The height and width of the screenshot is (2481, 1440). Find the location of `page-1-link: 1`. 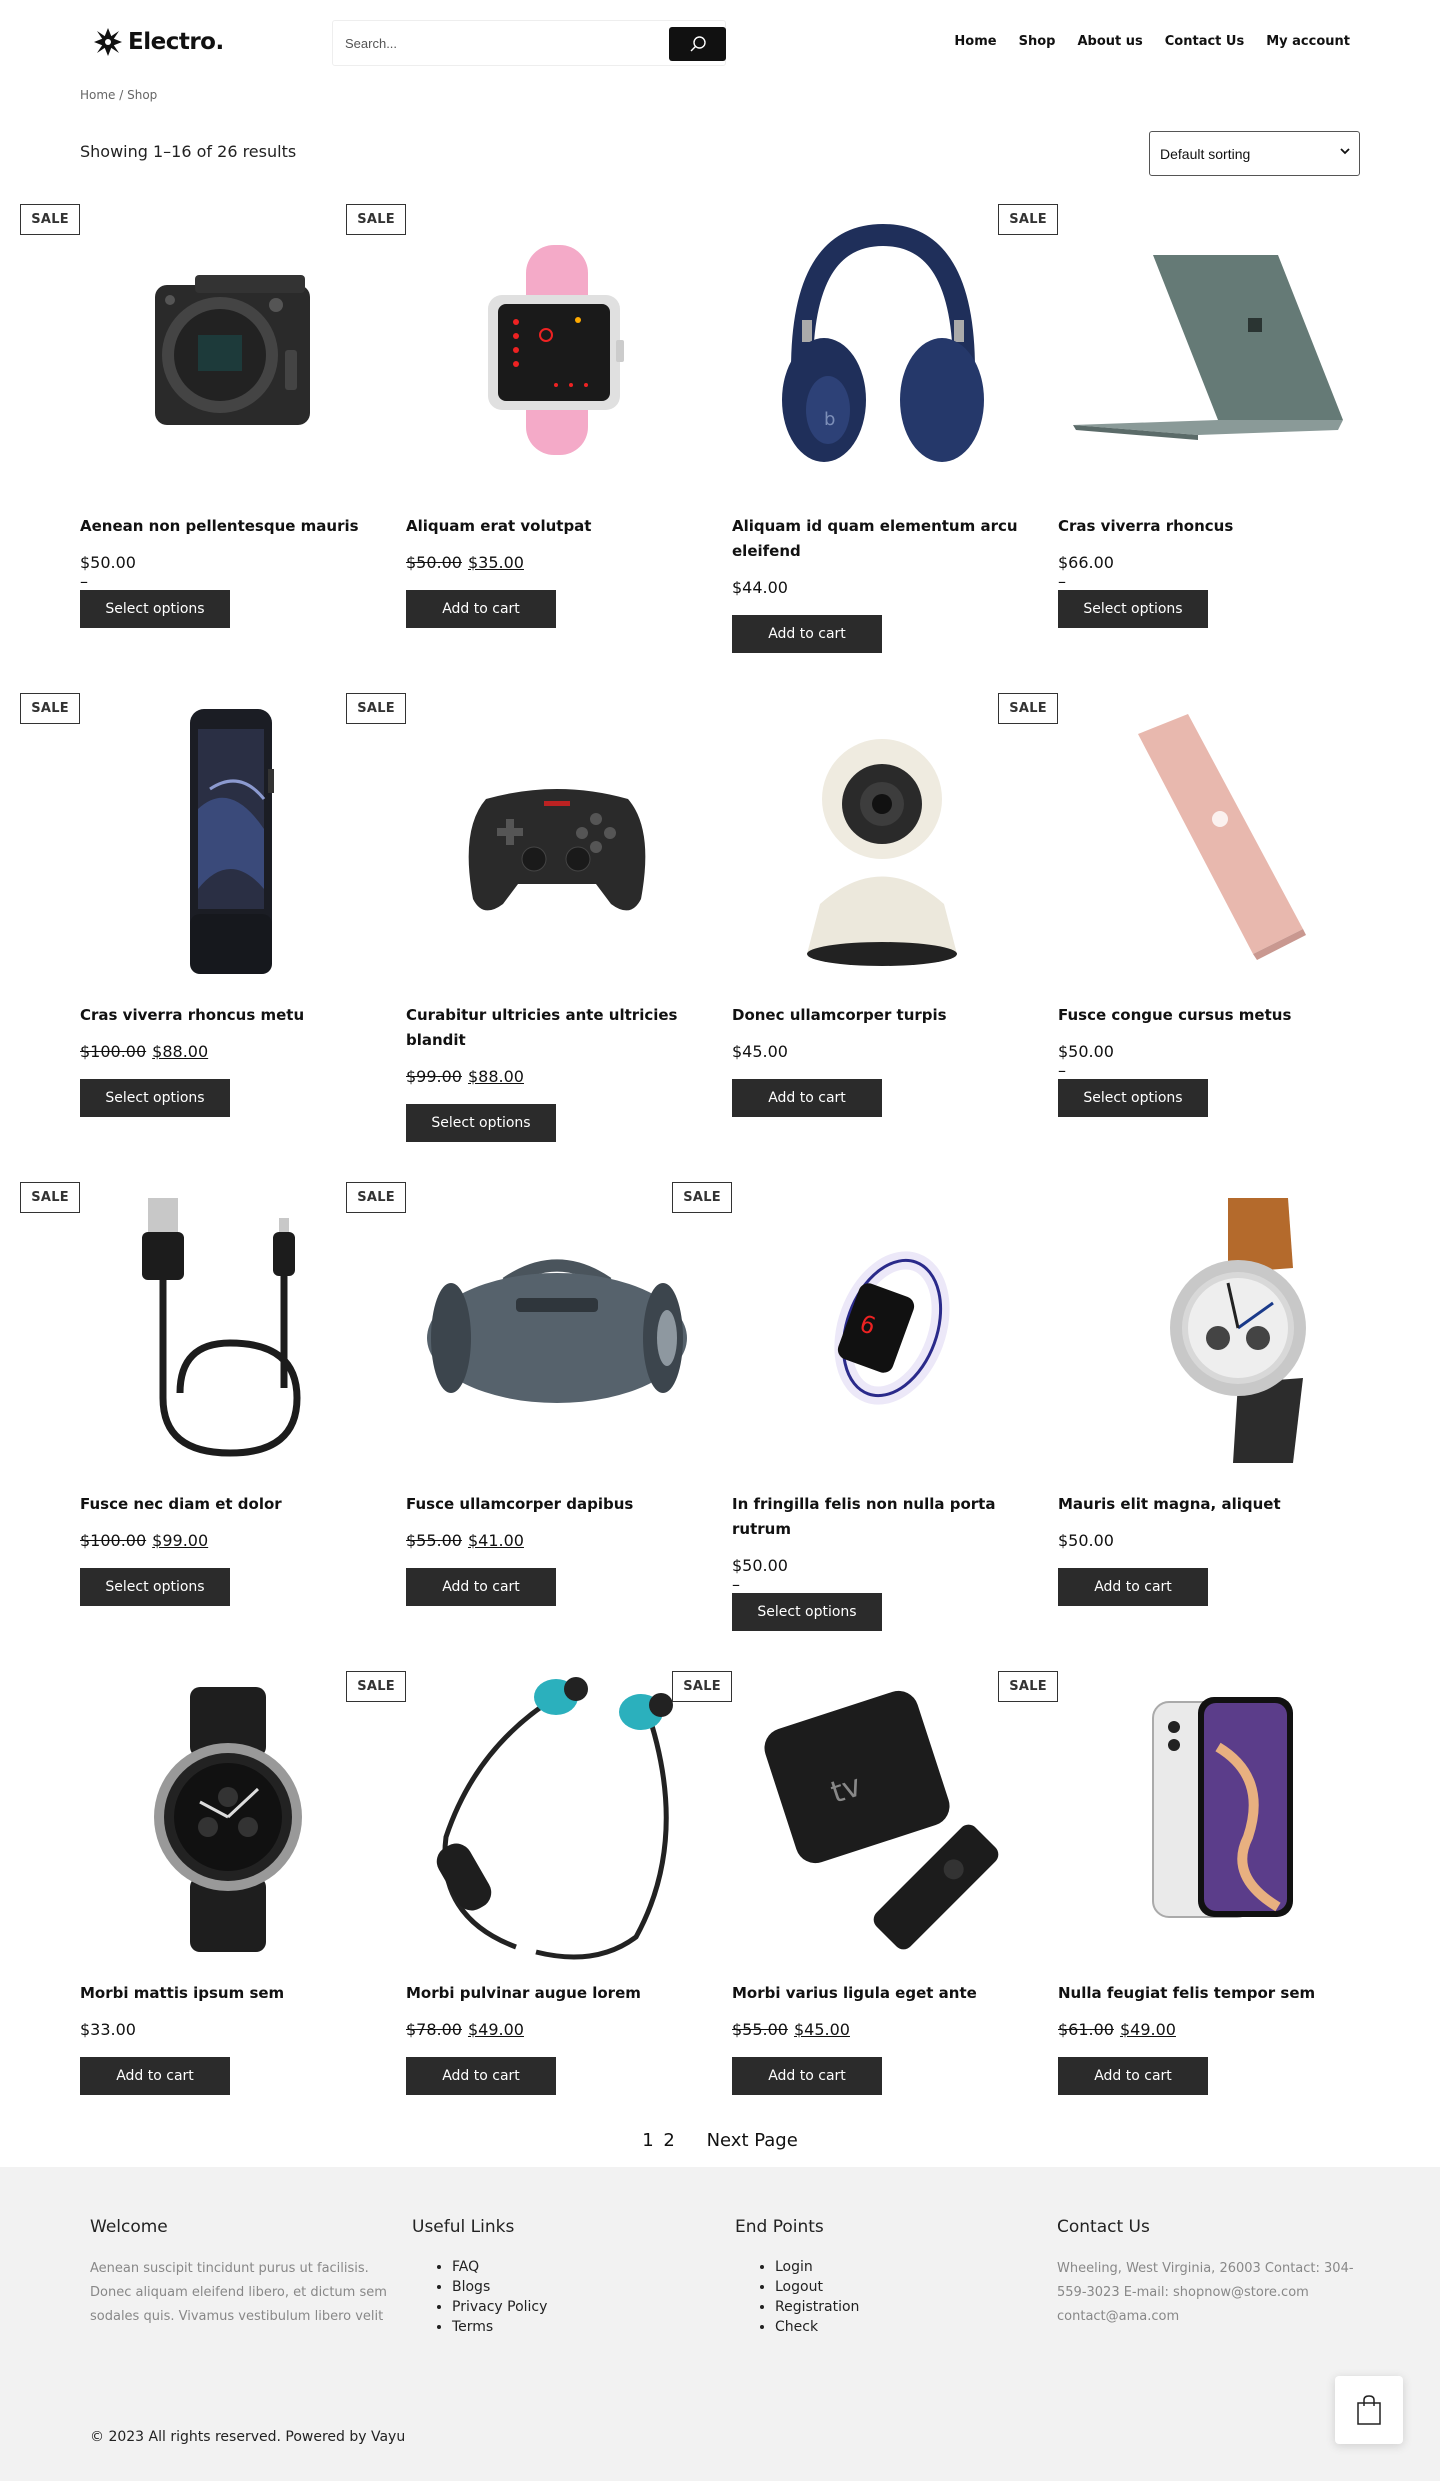

page-1-link: 1 is located at coordinates (647, 2140).